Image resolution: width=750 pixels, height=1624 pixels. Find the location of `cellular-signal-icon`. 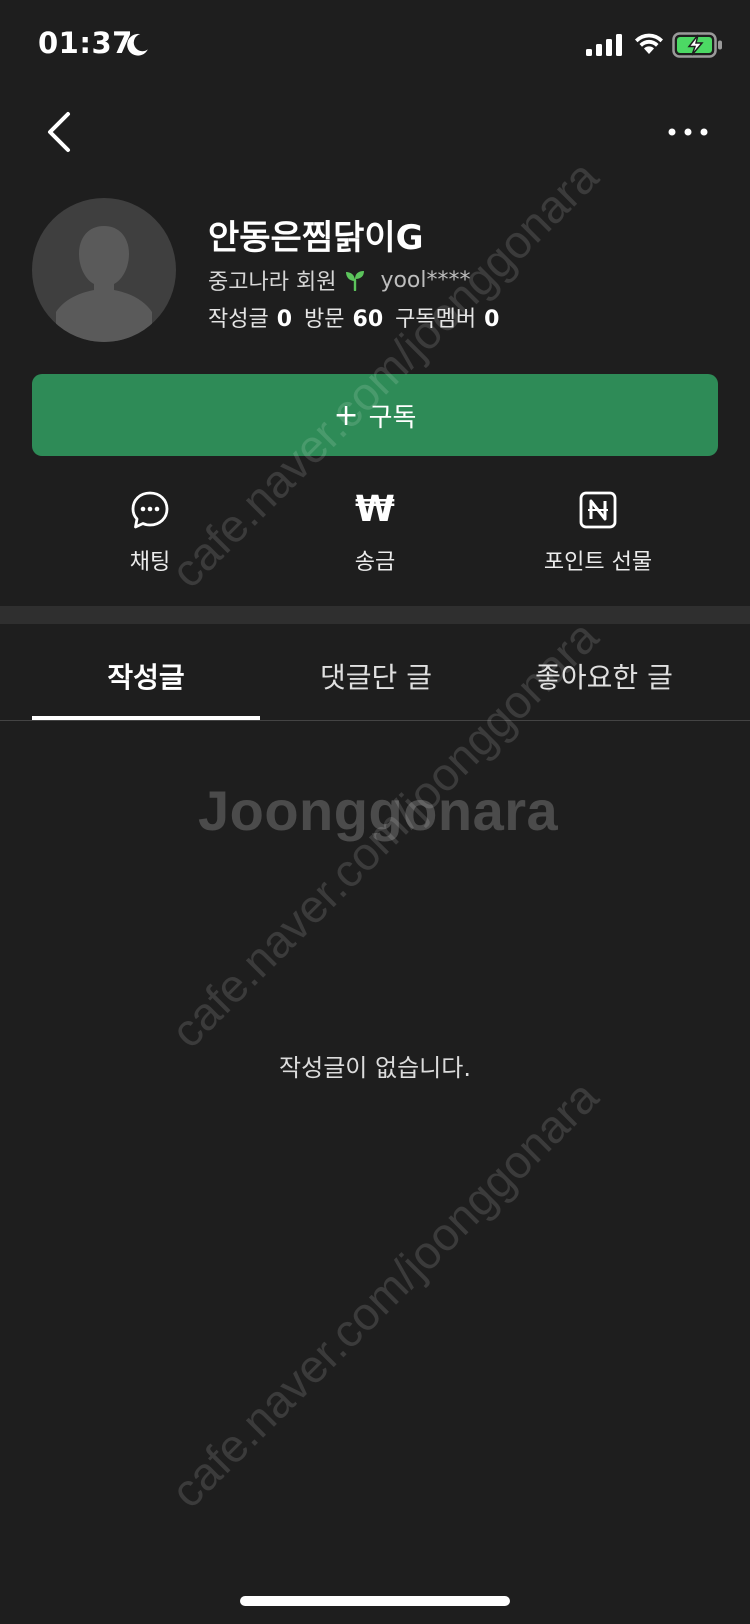

cellular-signal-icon is located at coordinates (604, 45).